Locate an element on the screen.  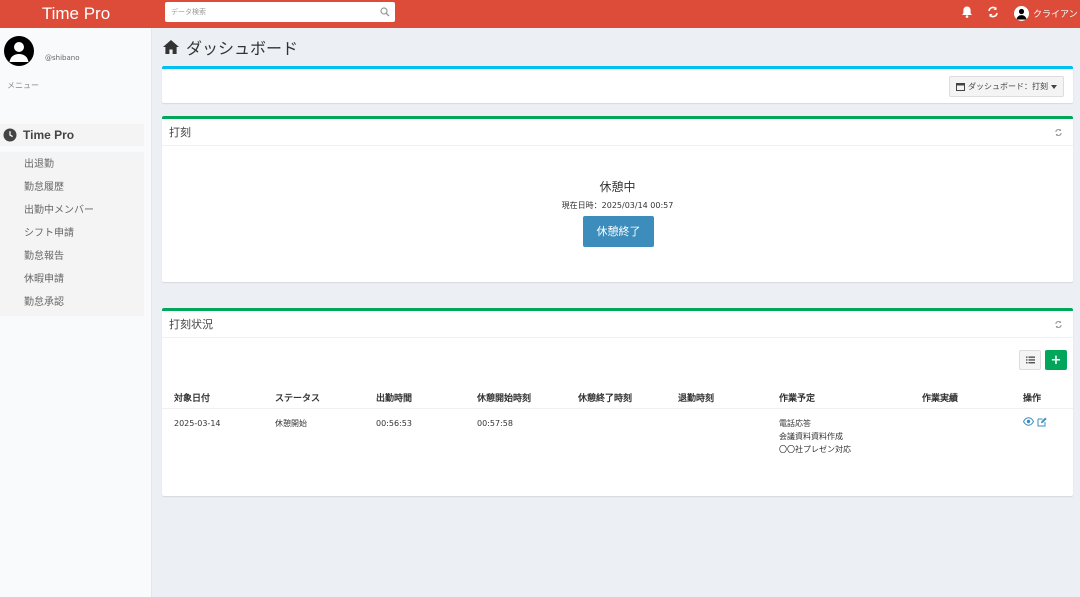
punch-status-title: 打刻状況 is located at coordinates (191, 324).